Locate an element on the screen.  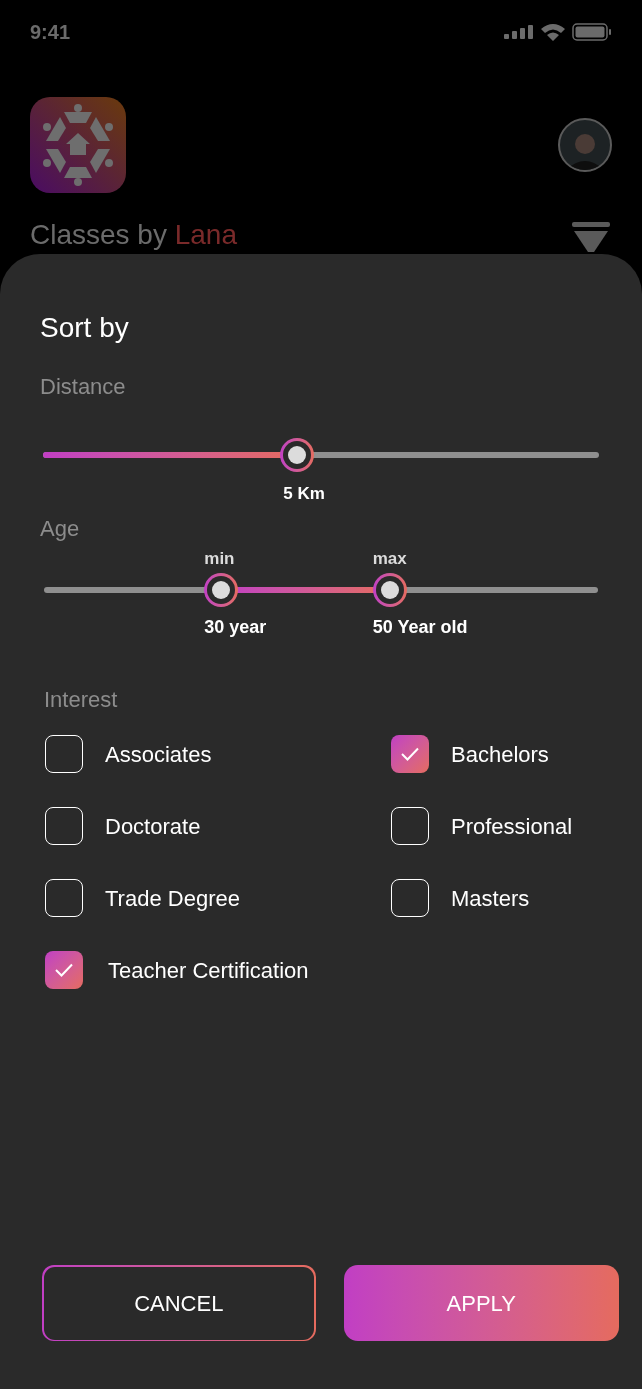
option-label: Doctorate is located at coordinates (153, 826).